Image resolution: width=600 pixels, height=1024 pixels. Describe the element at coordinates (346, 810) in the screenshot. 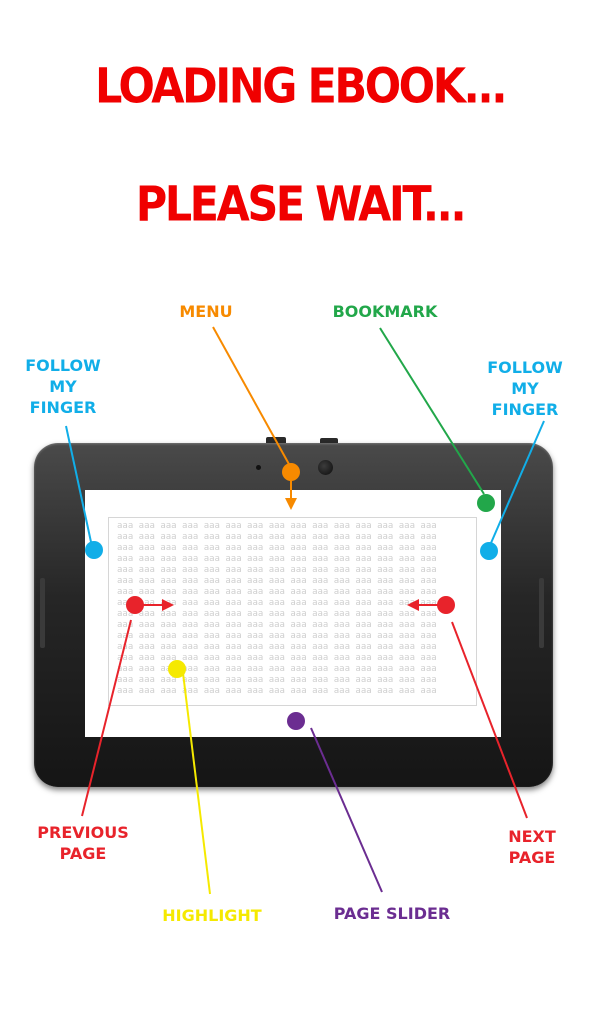

I see `page-slider-leader-line` at that location.